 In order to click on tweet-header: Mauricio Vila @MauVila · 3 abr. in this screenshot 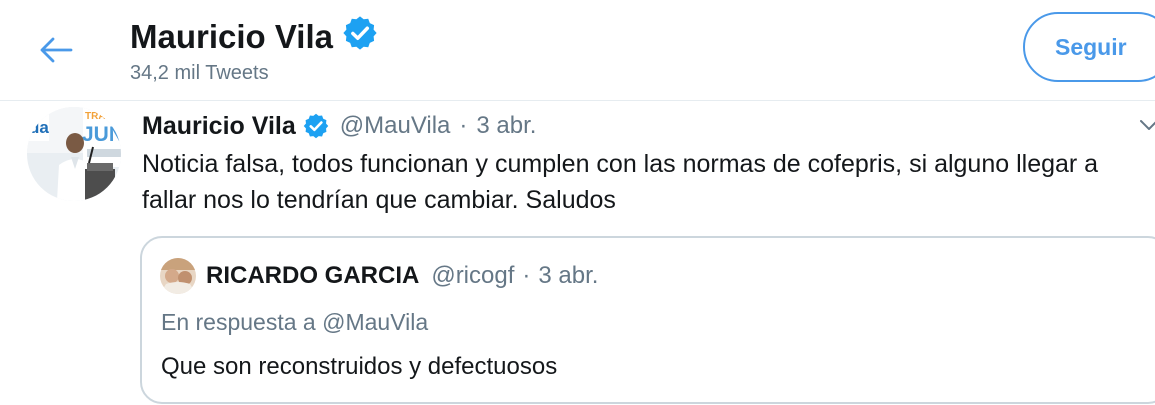, I will do `click(339, 126)`.